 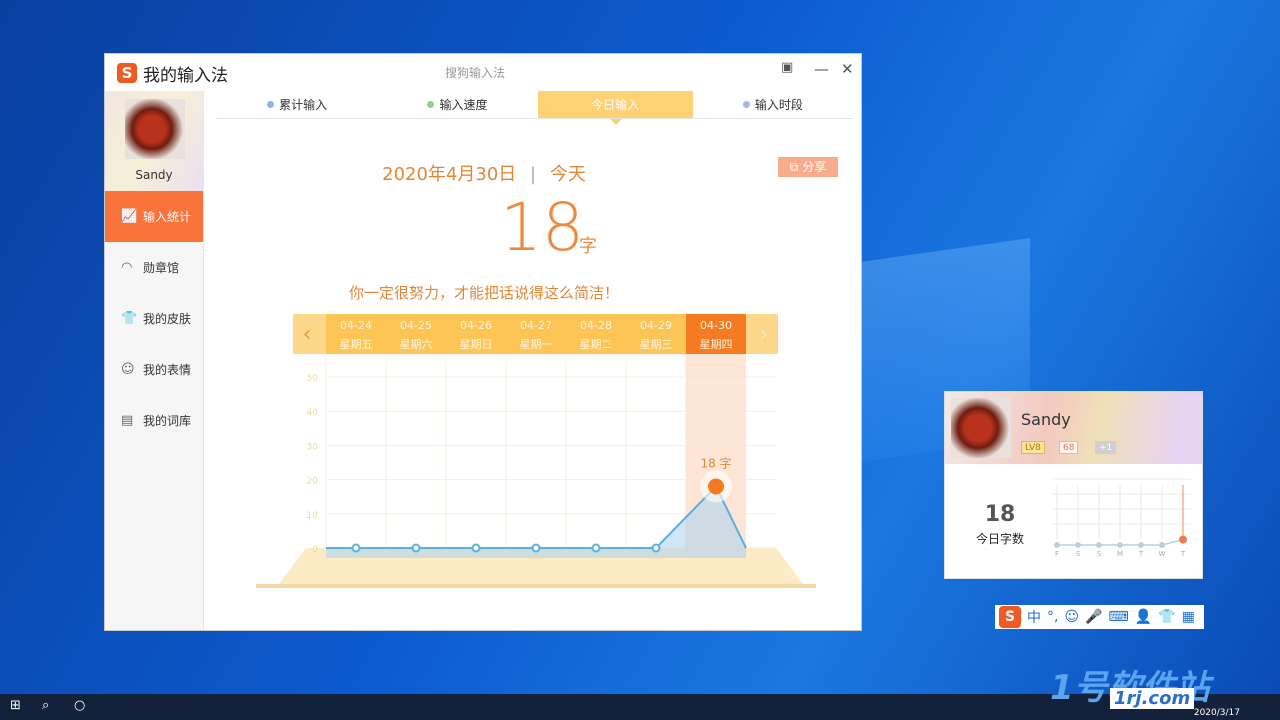 What do you see at coordinates (1093, 617) in the screenshot?
I see `microphone-icon: 🎤` at bounding box center [1093, 617].